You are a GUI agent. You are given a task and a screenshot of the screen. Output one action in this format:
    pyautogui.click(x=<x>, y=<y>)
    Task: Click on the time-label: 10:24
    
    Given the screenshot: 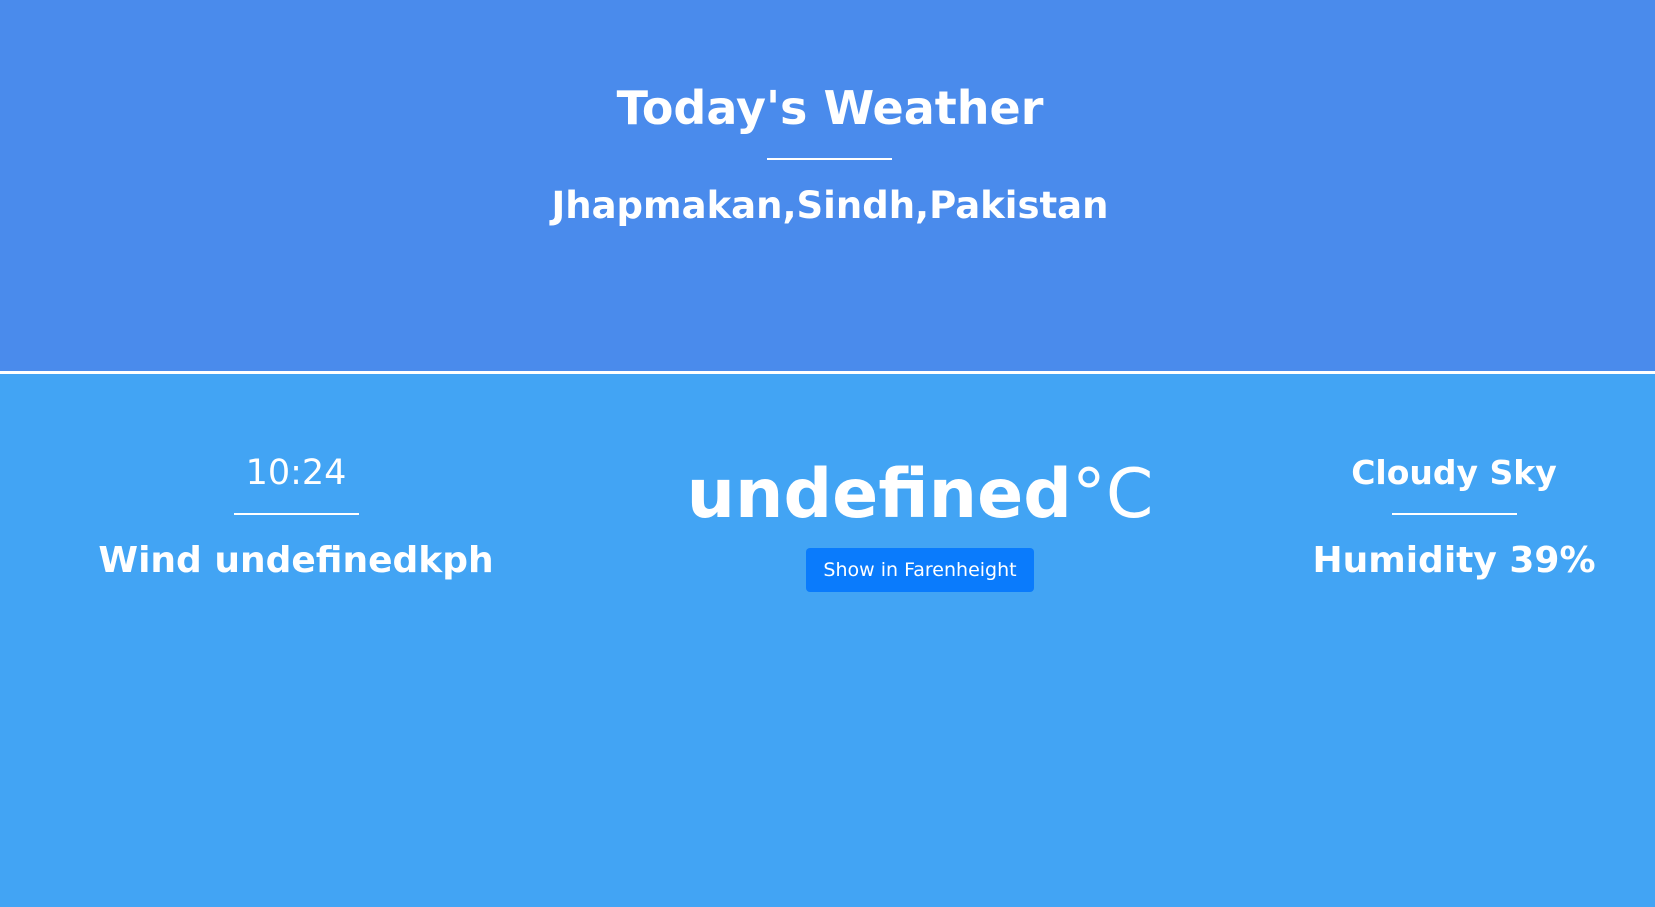 What is the action you would take?
    pyautogui.click(x=296, y=473)
    